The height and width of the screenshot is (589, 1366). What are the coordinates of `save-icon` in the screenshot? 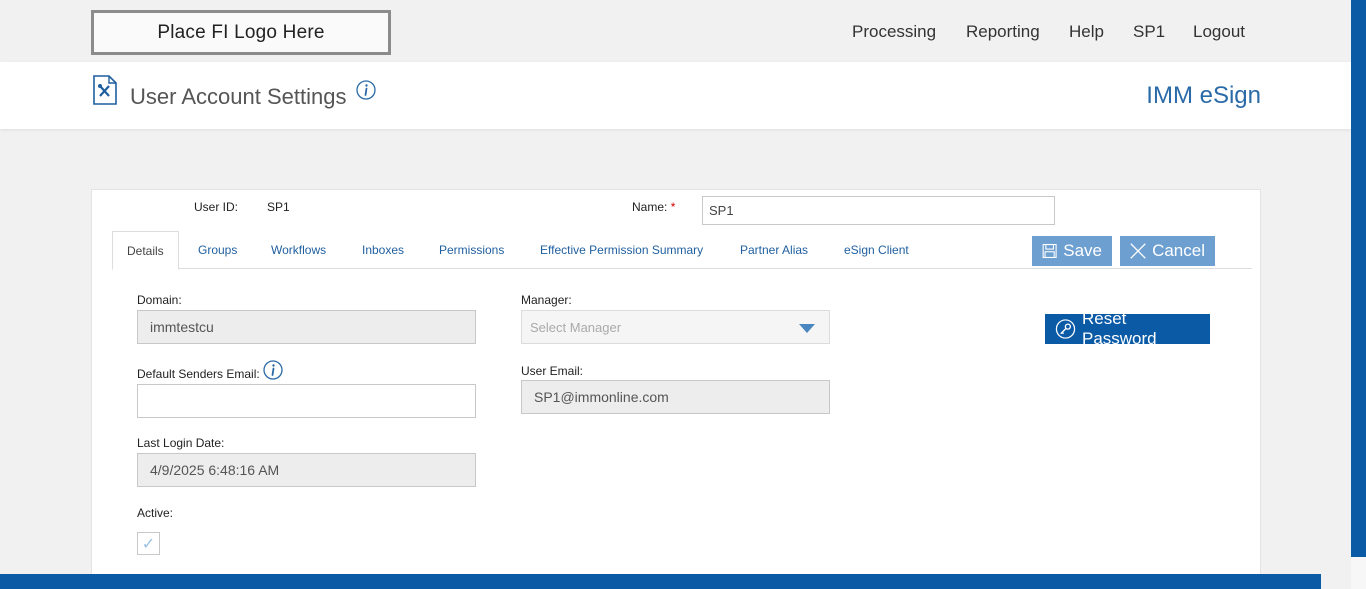 It's located at (1049, 251).